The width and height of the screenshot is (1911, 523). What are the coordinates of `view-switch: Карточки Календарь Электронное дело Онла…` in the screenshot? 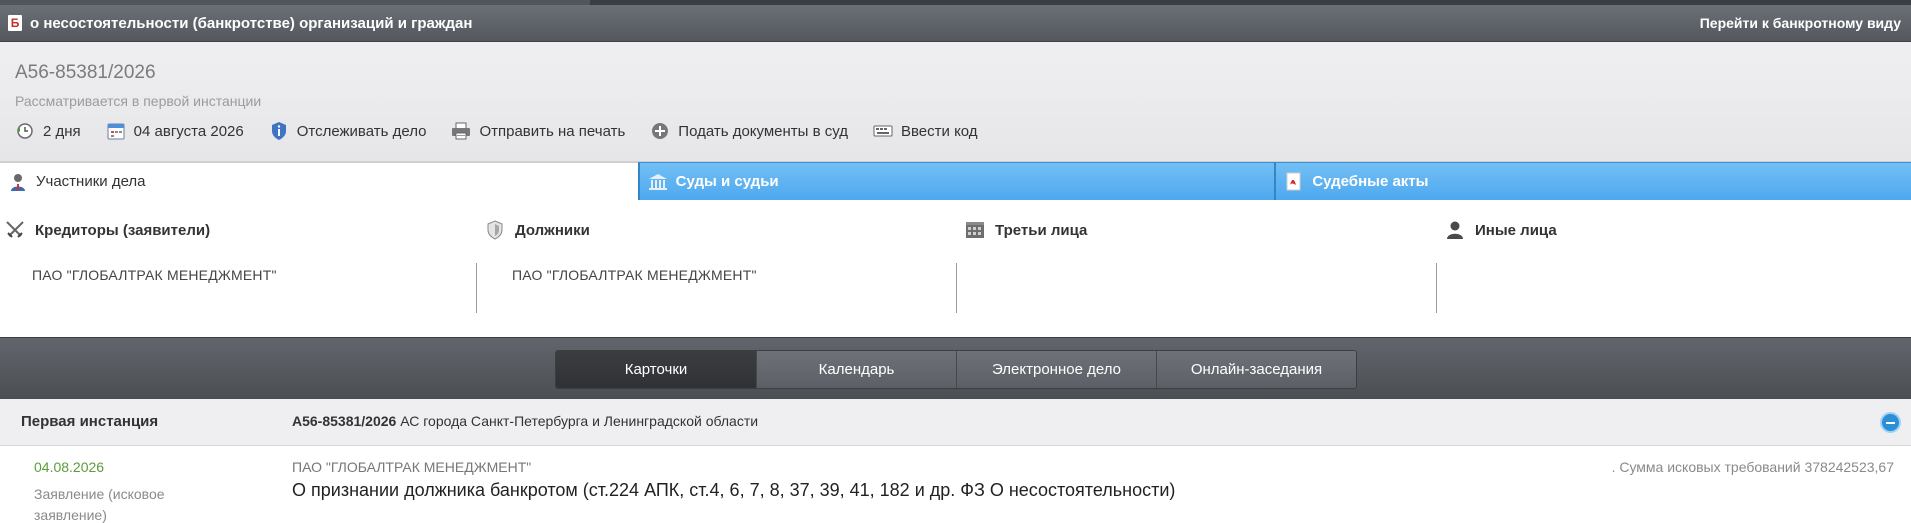 It's located at (956, 369).